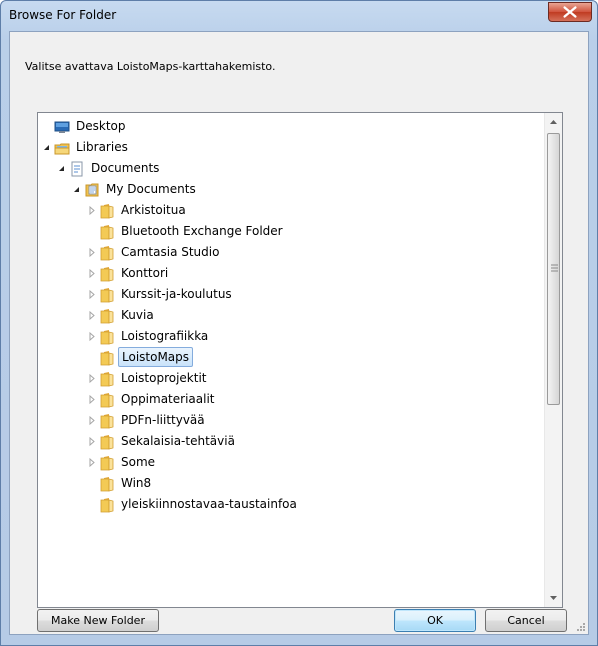  What do you see at coordinates (288, 294) in the screenshot?
I see `tree-item: Kurssit-ja-koulutus` at bounding box center [288, 294].